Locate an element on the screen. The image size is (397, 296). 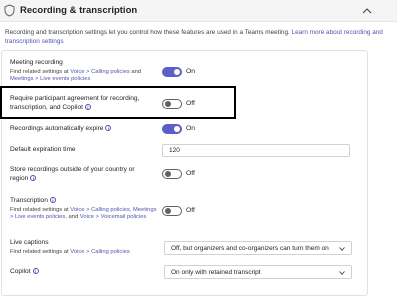
transcription-toggle is located at coordinates (172, 211).